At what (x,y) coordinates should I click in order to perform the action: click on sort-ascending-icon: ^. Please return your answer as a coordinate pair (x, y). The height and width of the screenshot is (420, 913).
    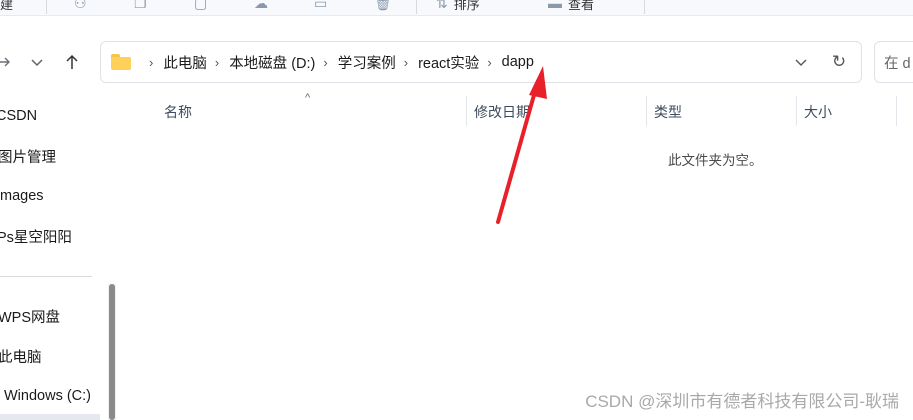
    Looking at the image, I should click on (308, 98).